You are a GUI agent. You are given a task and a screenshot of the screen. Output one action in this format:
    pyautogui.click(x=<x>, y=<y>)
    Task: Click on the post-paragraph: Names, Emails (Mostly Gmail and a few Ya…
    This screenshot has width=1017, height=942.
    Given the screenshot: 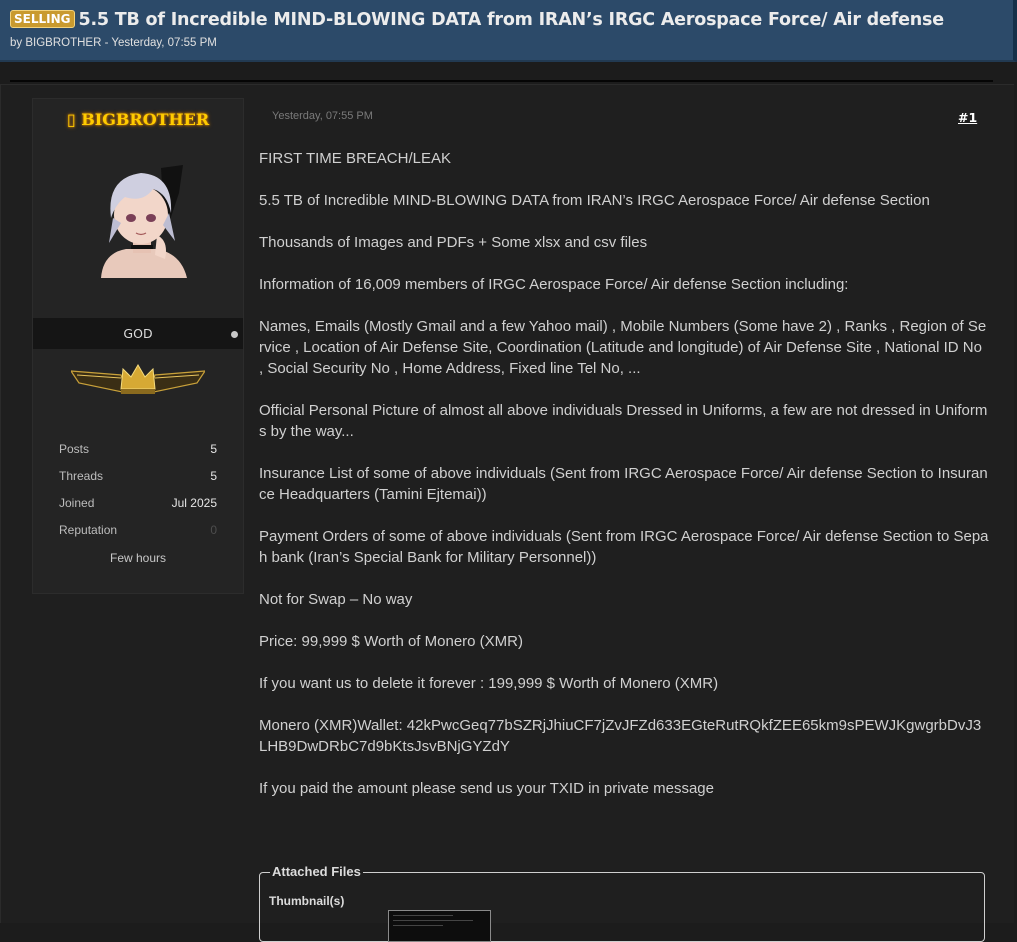 What is the action you would take?
    pyautogui.click(x=623, y=347)
    